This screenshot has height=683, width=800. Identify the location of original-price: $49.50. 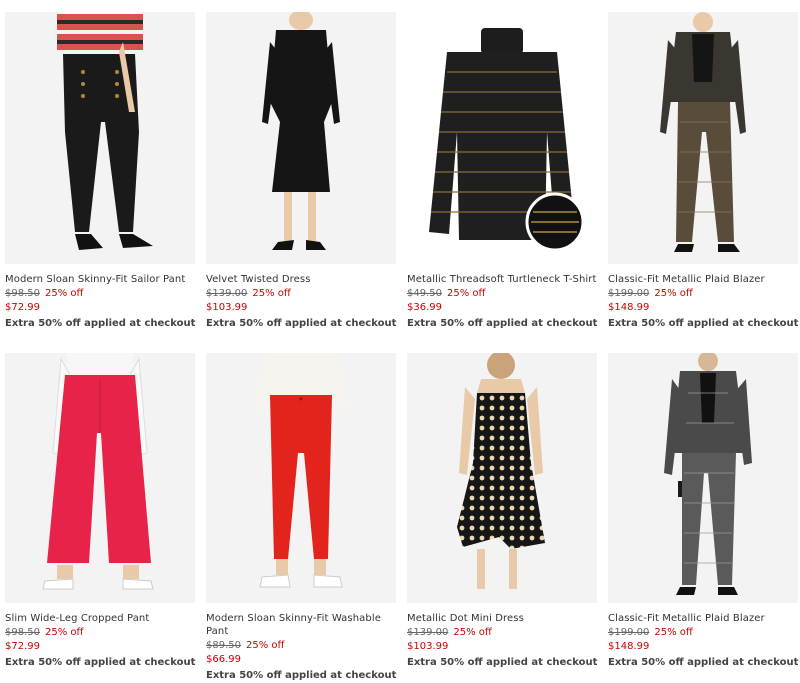
(424, 293).